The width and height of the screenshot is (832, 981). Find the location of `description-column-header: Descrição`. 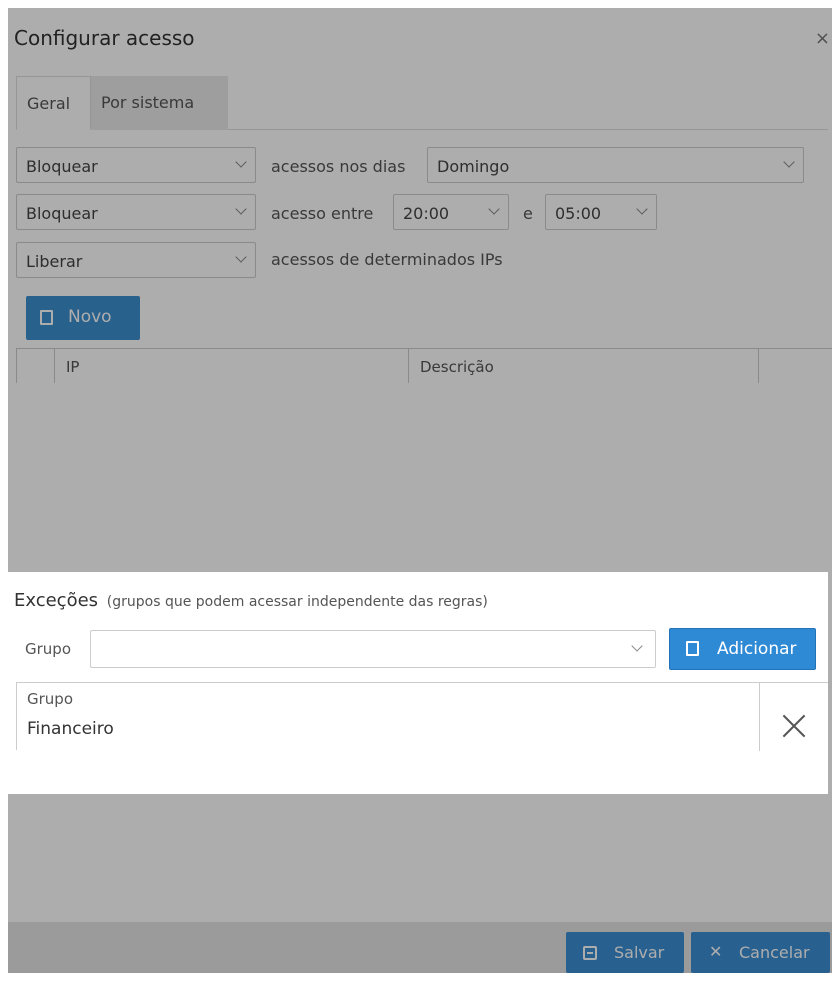

description-column-header: Descrição is located at coordinates (583, 366).